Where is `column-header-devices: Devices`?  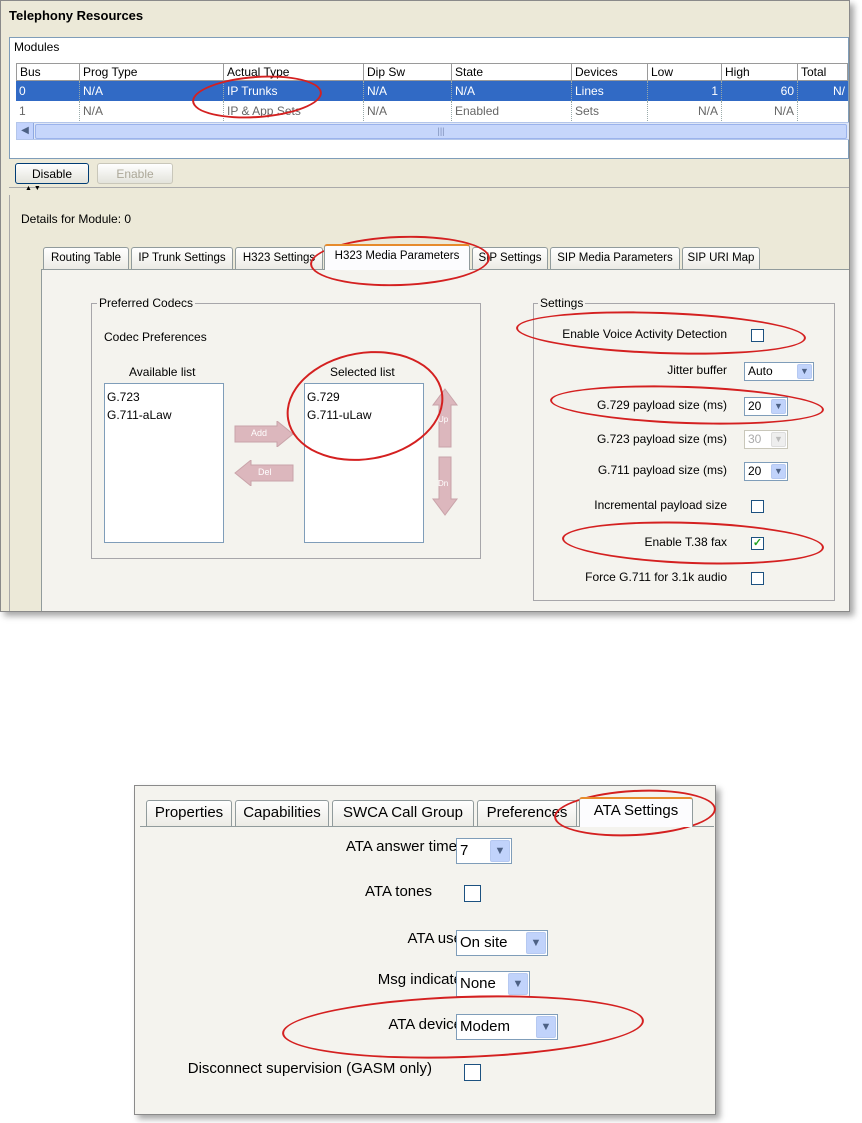 column-header-devices: Devices is located at coordinates (610, 72).